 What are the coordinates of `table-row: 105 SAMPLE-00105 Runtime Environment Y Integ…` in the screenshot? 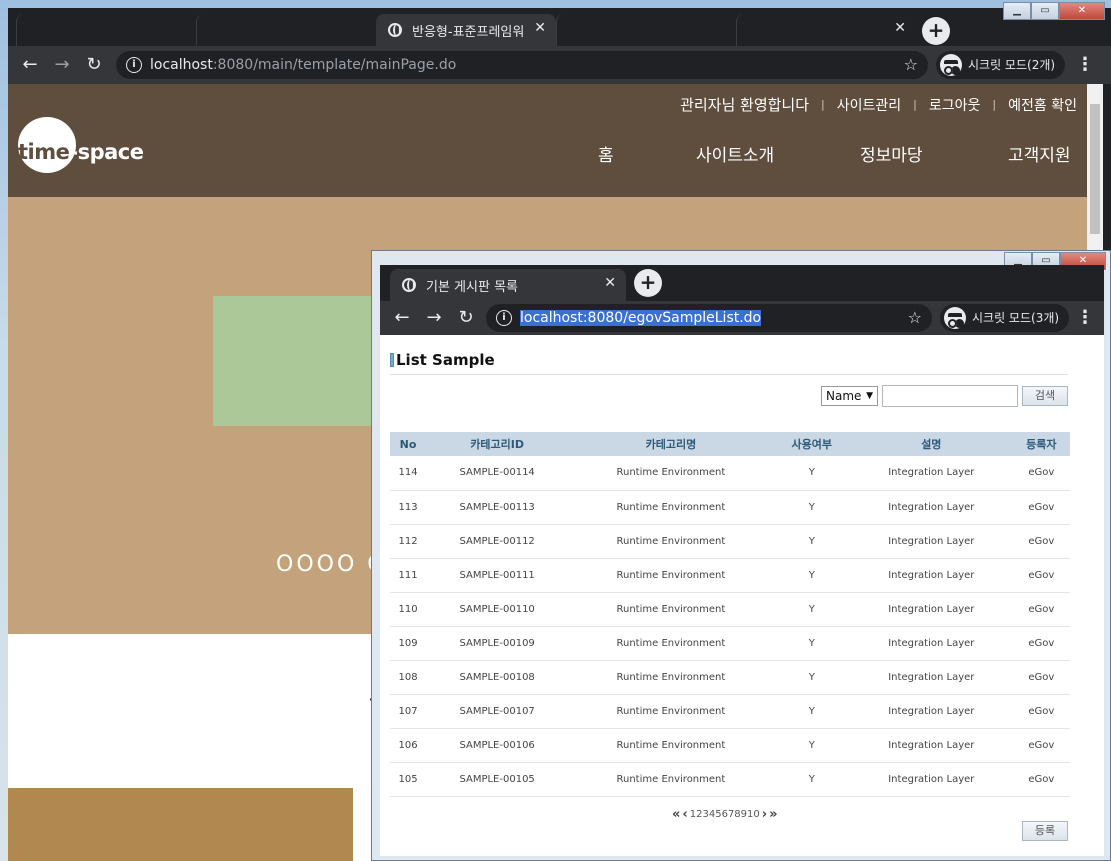 It's located at (730, 779).